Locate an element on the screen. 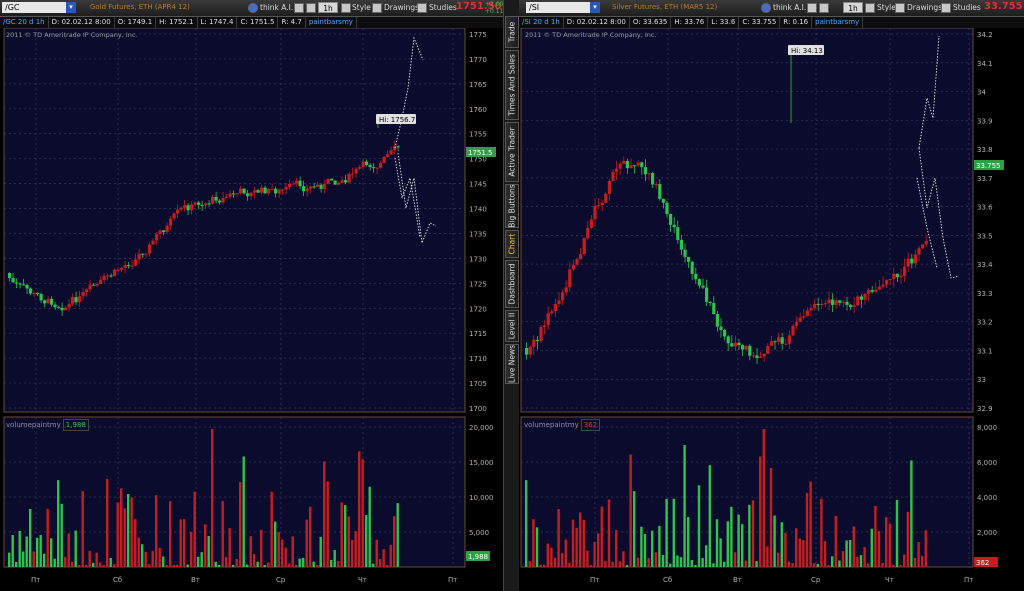 The height and width of the screenshot is (591, 1024). right-think-ai: think A.I. is located at coordinates (783, 8).